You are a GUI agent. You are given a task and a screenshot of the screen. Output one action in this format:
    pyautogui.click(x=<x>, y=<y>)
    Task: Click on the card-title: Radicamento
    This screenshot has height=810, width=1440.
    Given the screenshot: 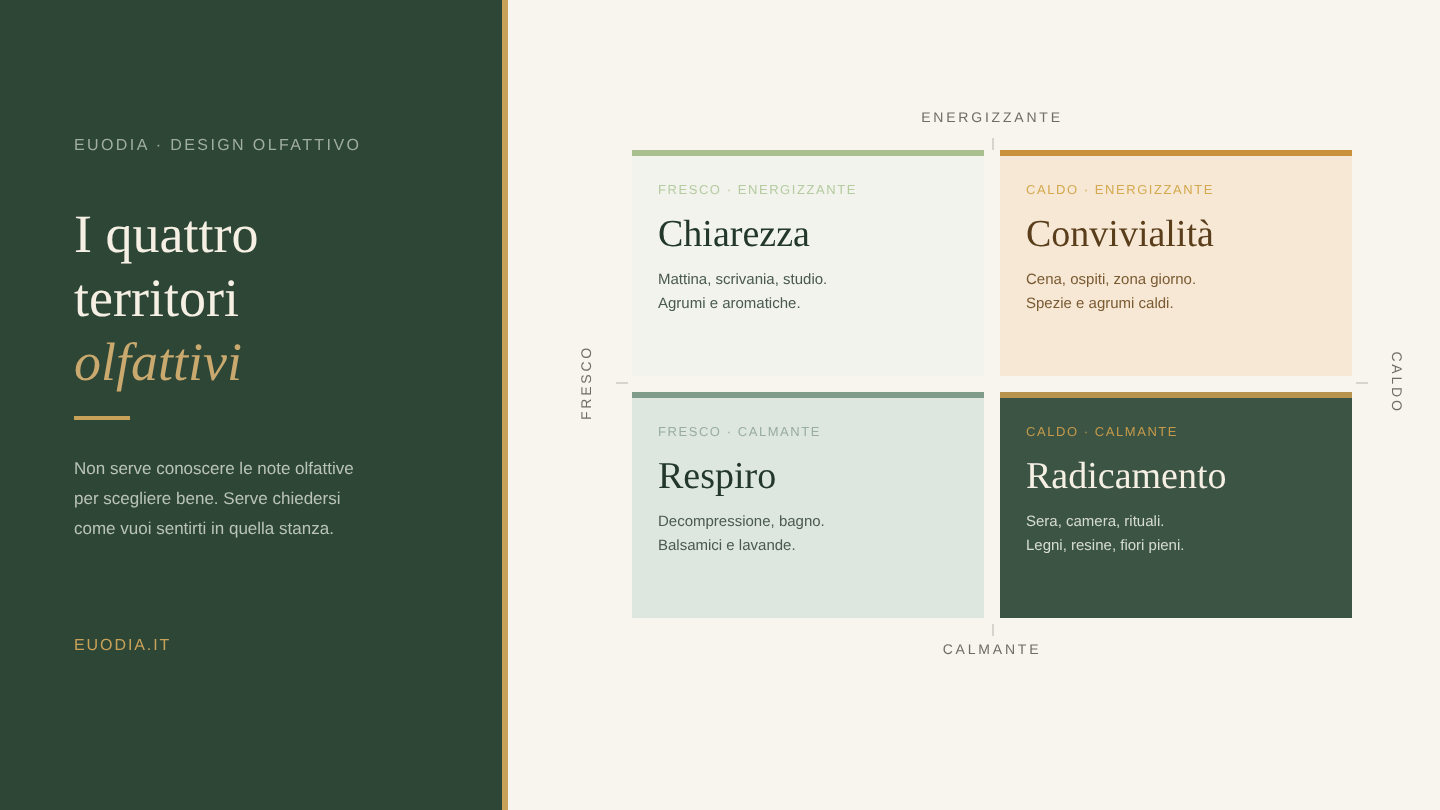 What is the action you would take?
    pyautogui.click(x=1127, y=478)
    